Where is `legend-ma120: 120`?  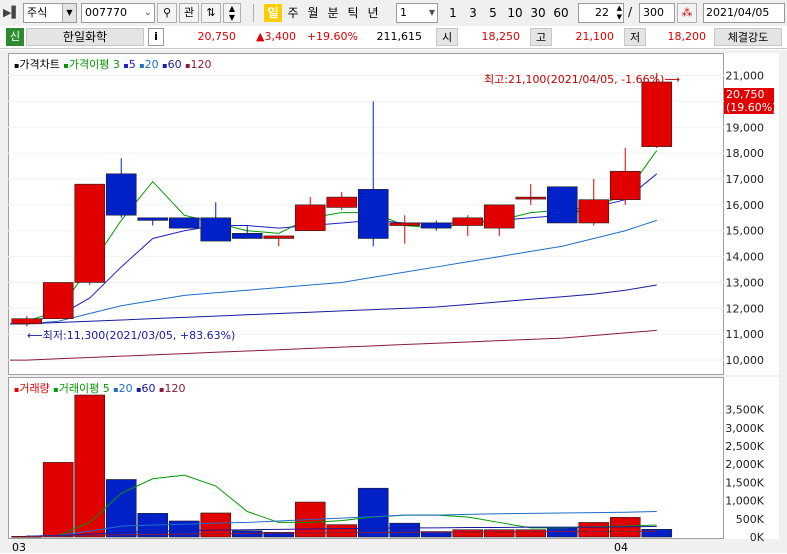
legend-ma120: 120 is located at coordinates (201, 64).